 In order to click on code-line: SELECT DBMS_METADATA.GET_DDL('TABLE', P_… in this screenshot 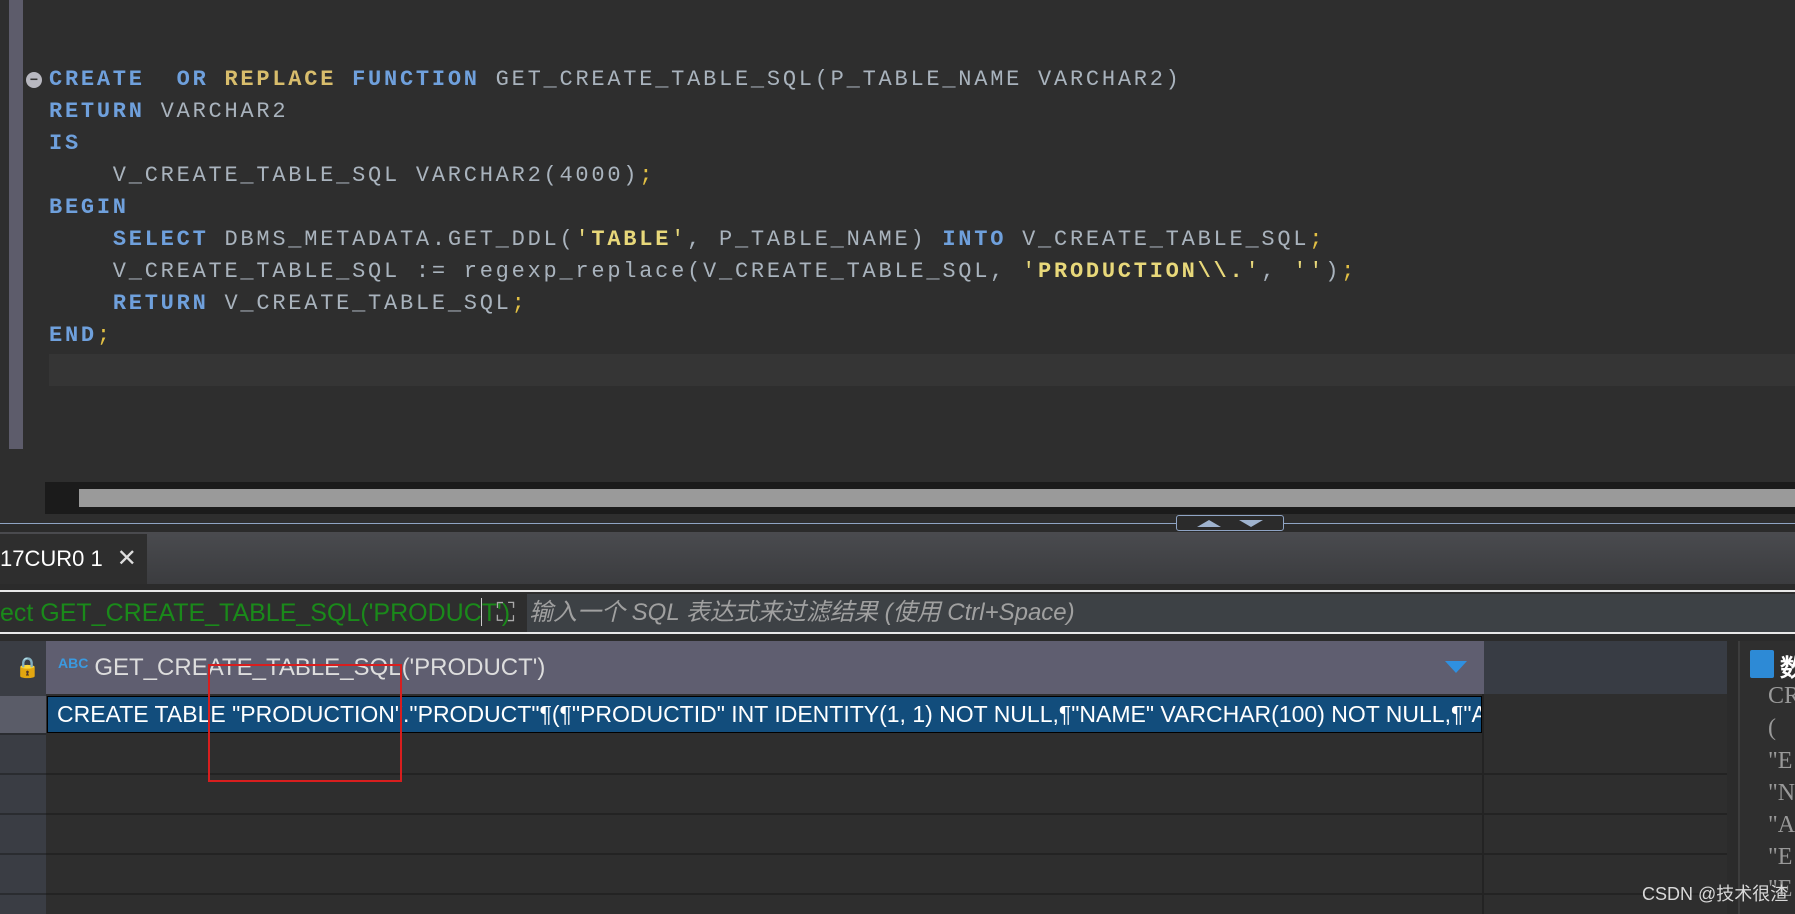, I will do `click(687, 240)`.